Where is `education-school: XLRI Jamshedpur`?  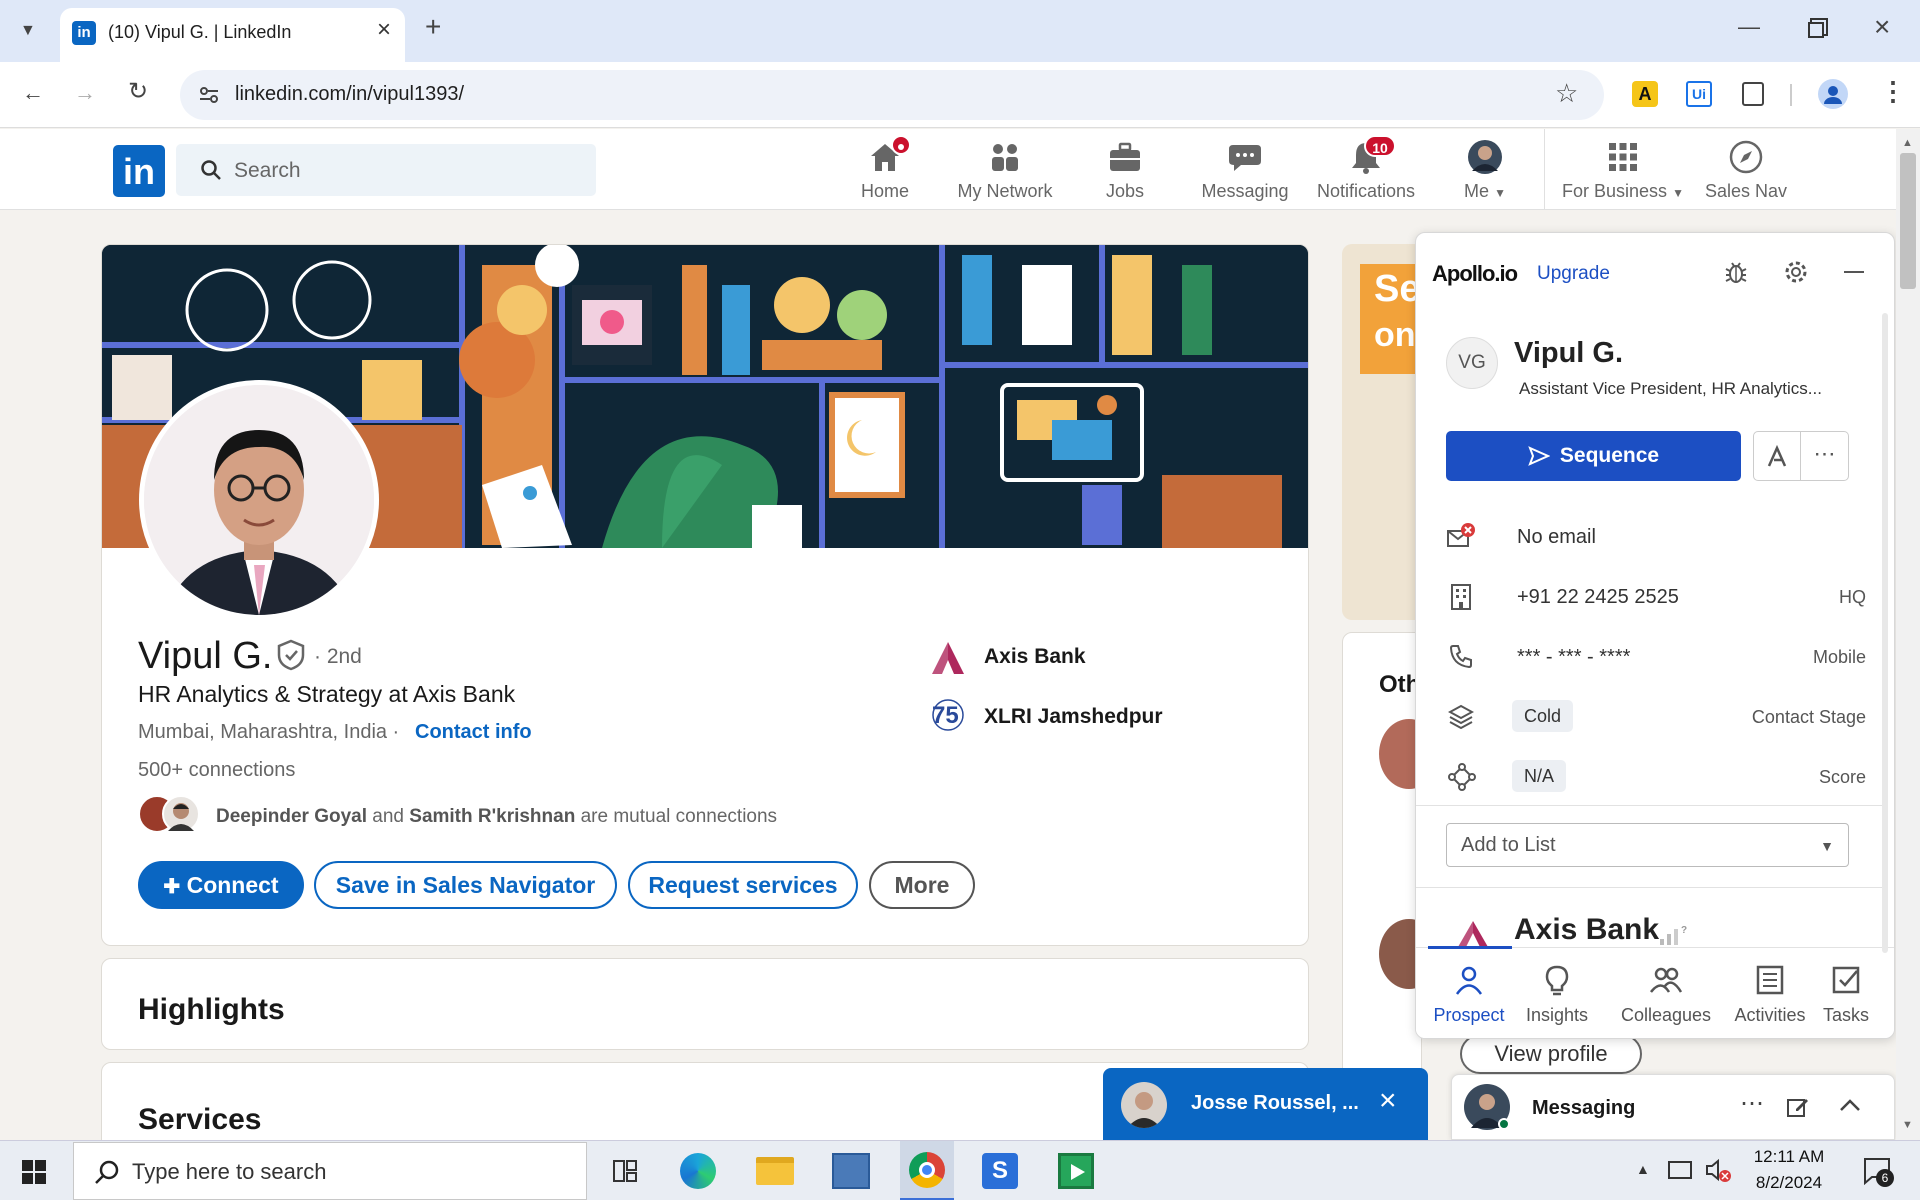
education-school: XLRI Jamshedpur is located at coordinates (1073, 717).